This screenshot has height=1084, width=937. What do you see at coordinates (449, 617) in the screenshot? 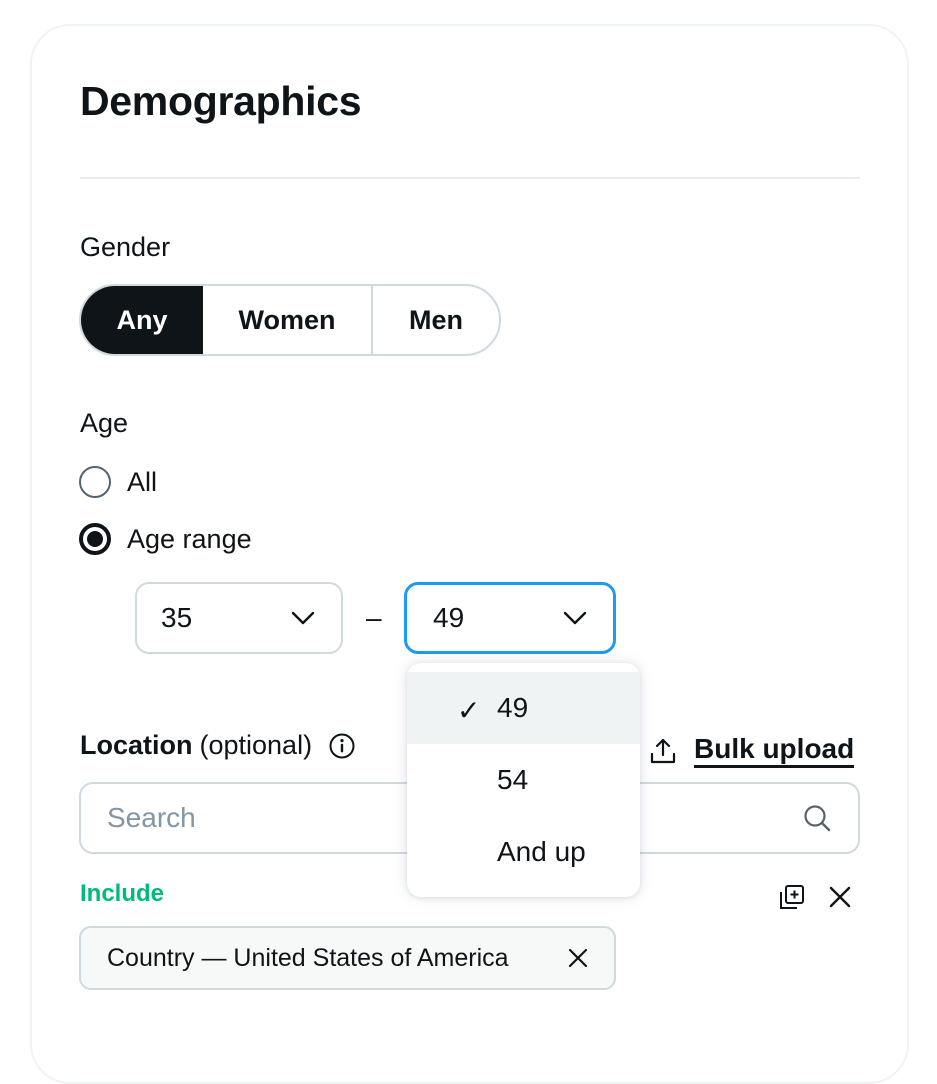
I see `age-to-value: 49` at bounding box center [449, 617].